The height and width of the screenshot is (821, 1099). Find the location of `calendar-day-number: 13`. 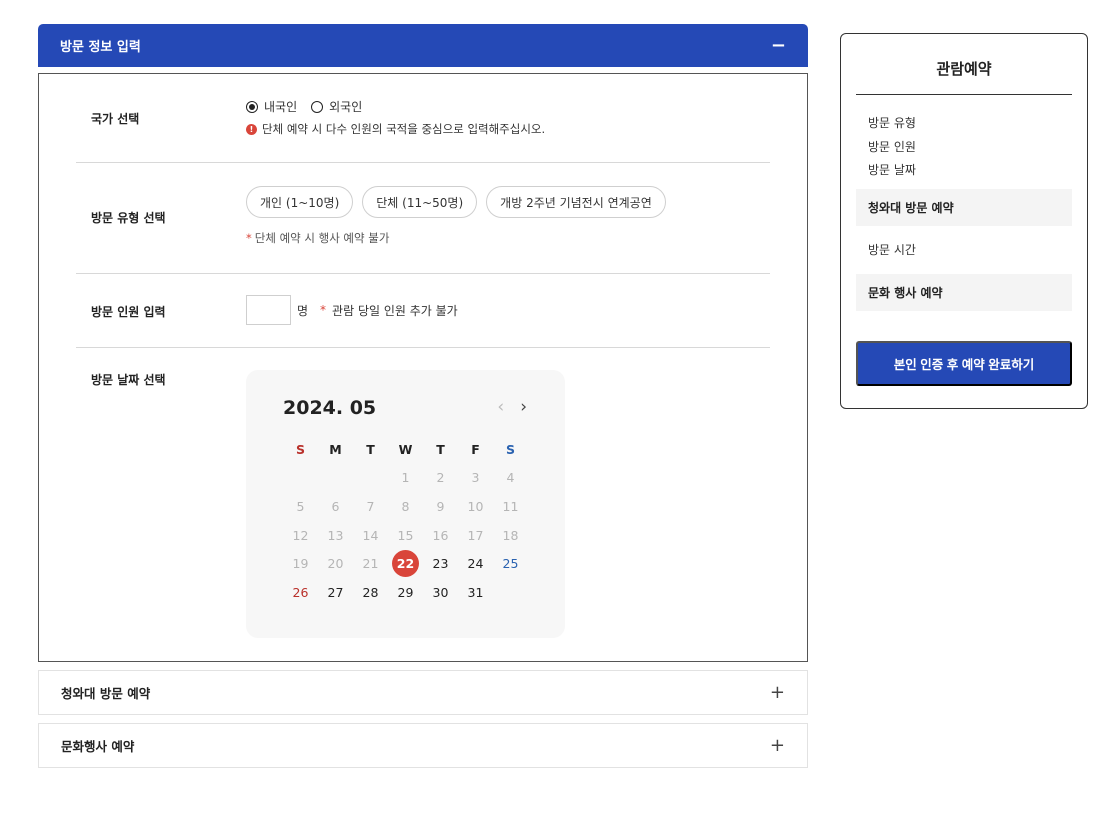

calendar-day-number: 13 is located at coordinates (335, 535).